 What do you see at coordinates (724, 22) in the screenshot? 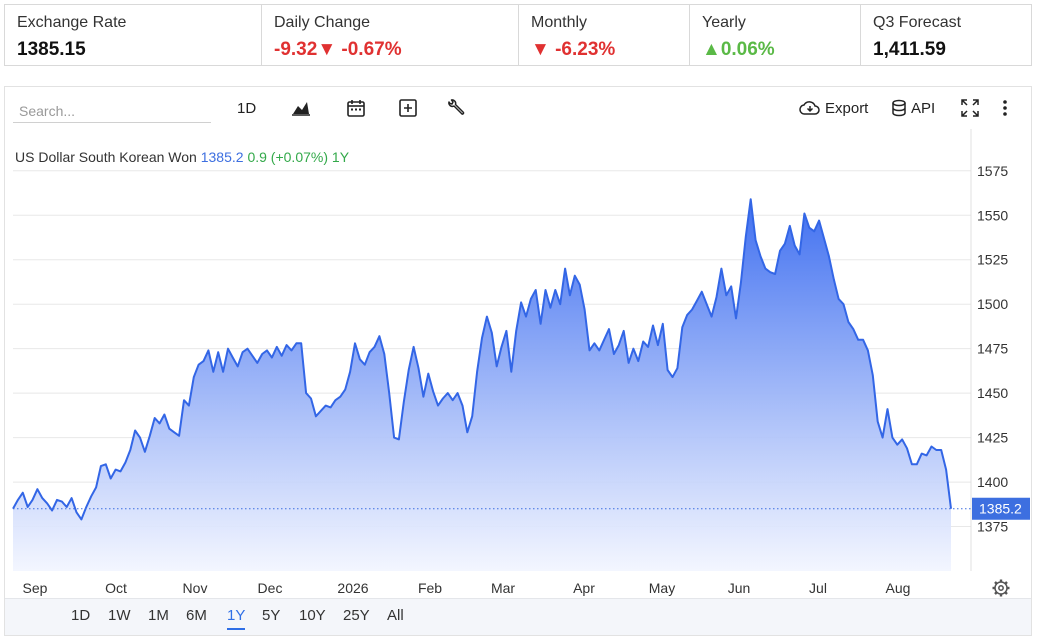
I see `stat-label: Yearly` at bounding box center [724, 22].